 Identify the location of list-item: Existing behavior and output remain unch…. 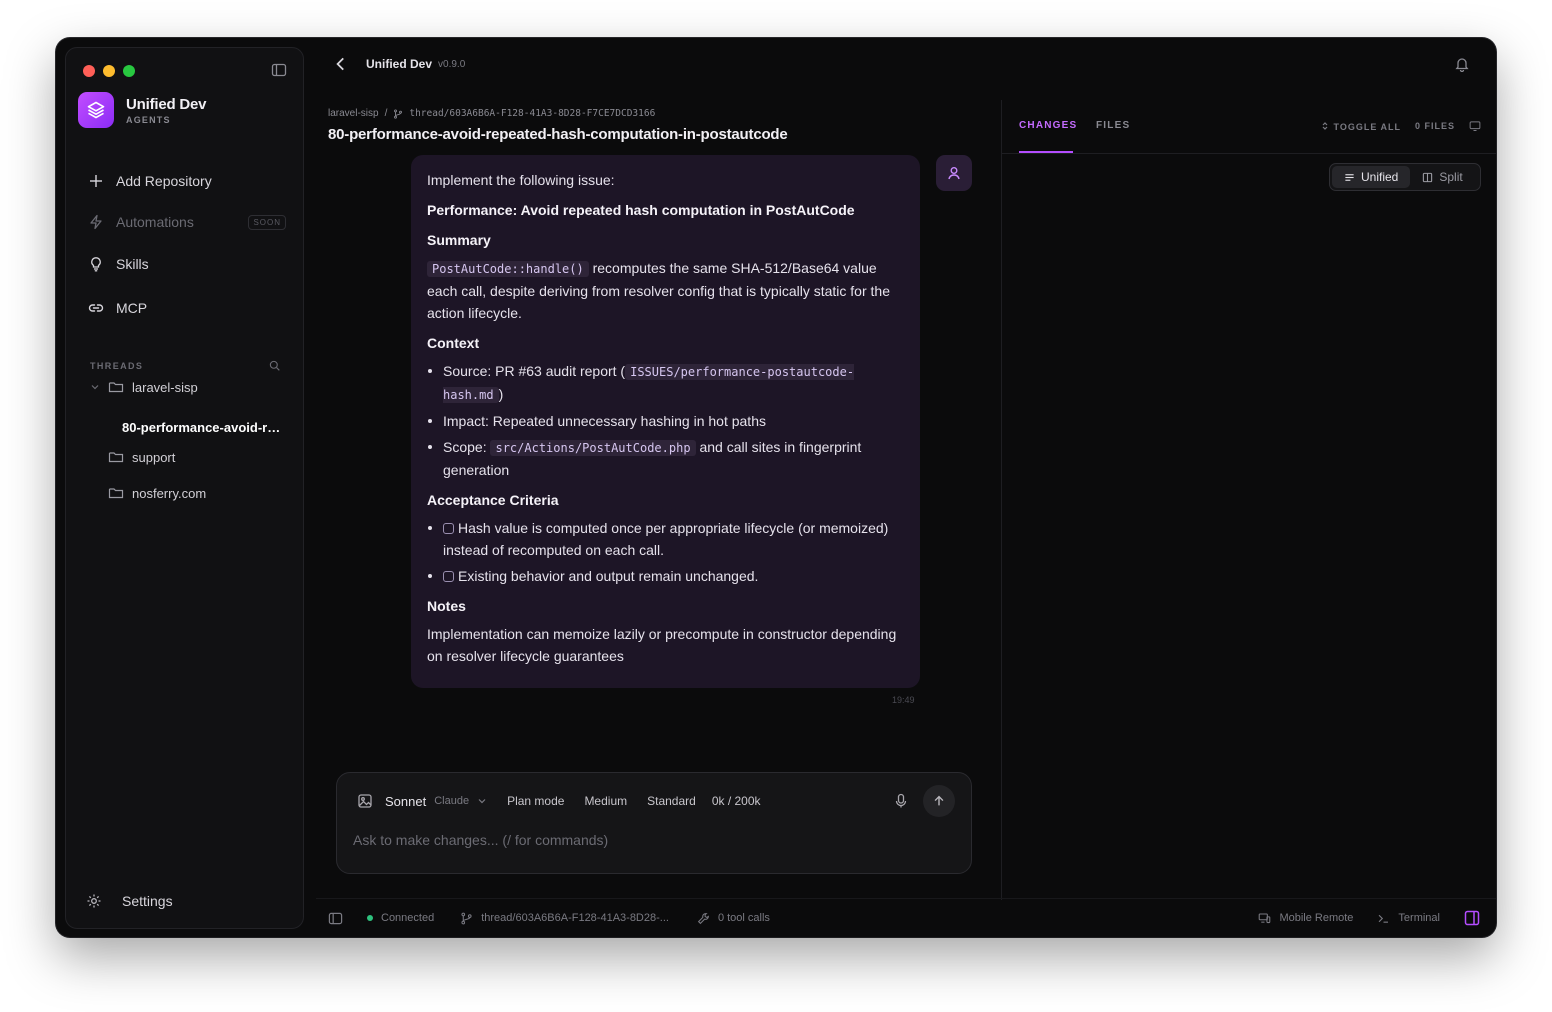
(665, 576).